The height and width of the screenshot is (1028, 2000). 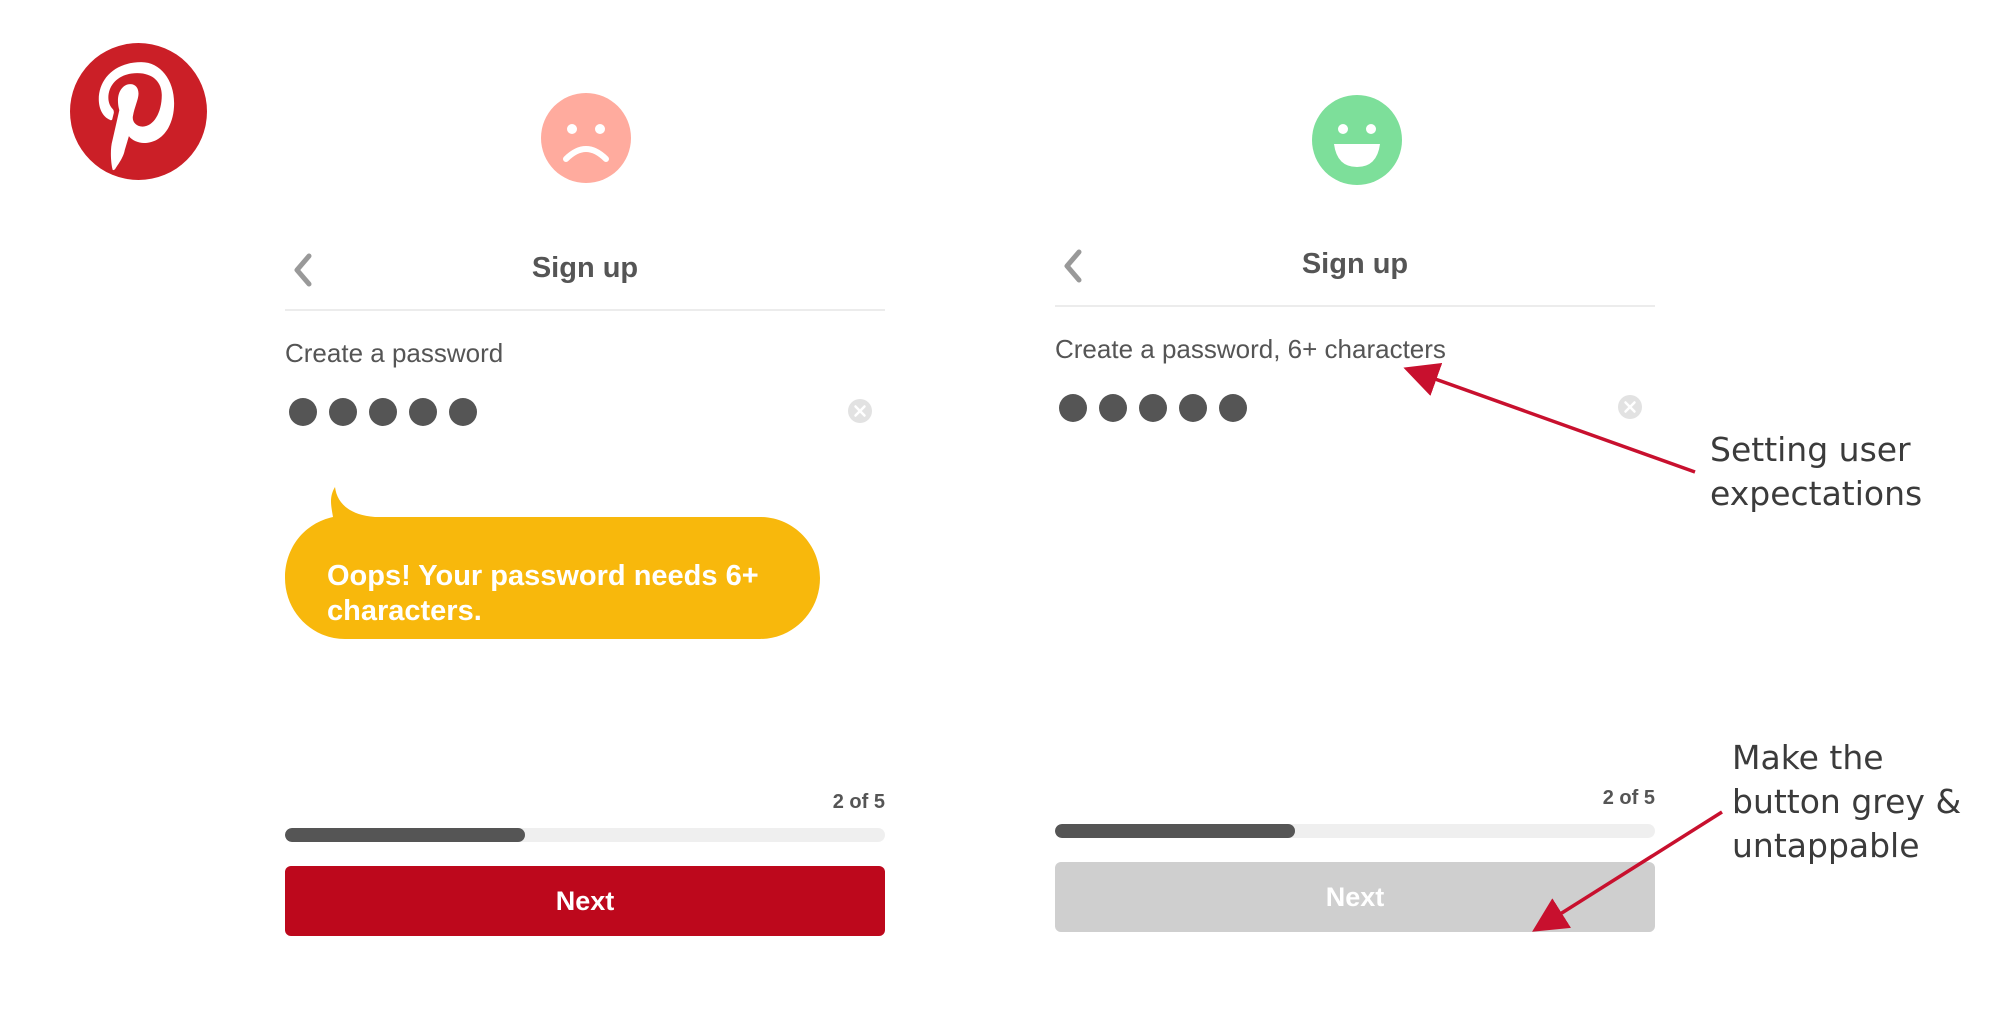 I want to click on annotation-line: Make the, so click(x=1808, y=757).